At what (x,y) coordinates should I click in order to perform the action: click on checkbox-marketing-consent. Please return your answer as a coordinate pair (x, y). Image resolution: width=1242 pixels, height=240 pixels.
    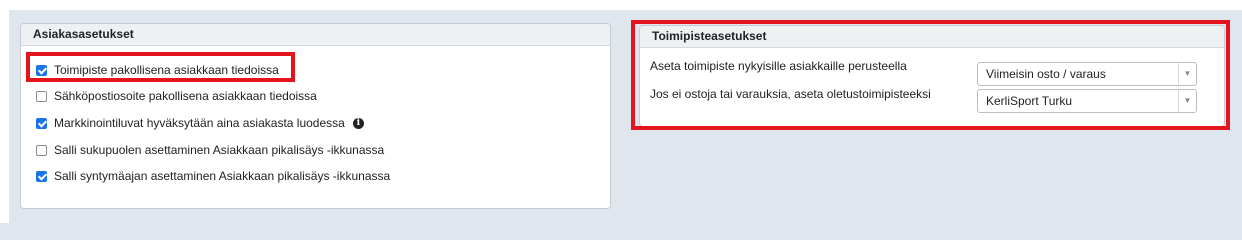
    Looking at the image, I should click on (41, 123).